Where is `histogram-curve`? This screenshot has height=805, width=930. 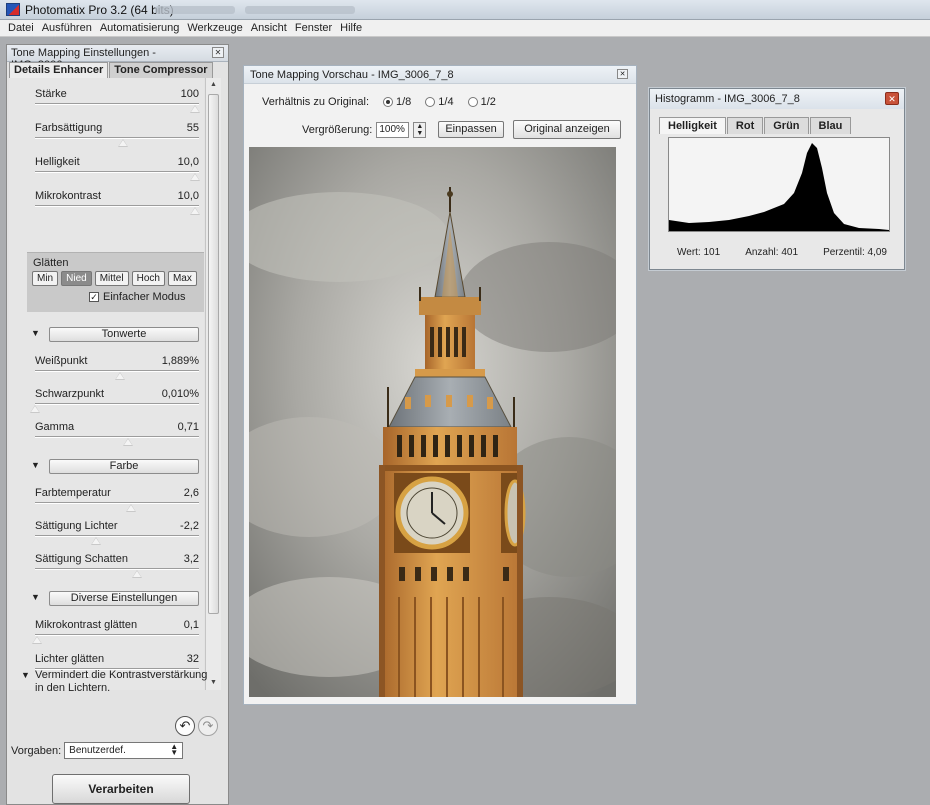 histogram-curve is located at coordinates (779, 187).